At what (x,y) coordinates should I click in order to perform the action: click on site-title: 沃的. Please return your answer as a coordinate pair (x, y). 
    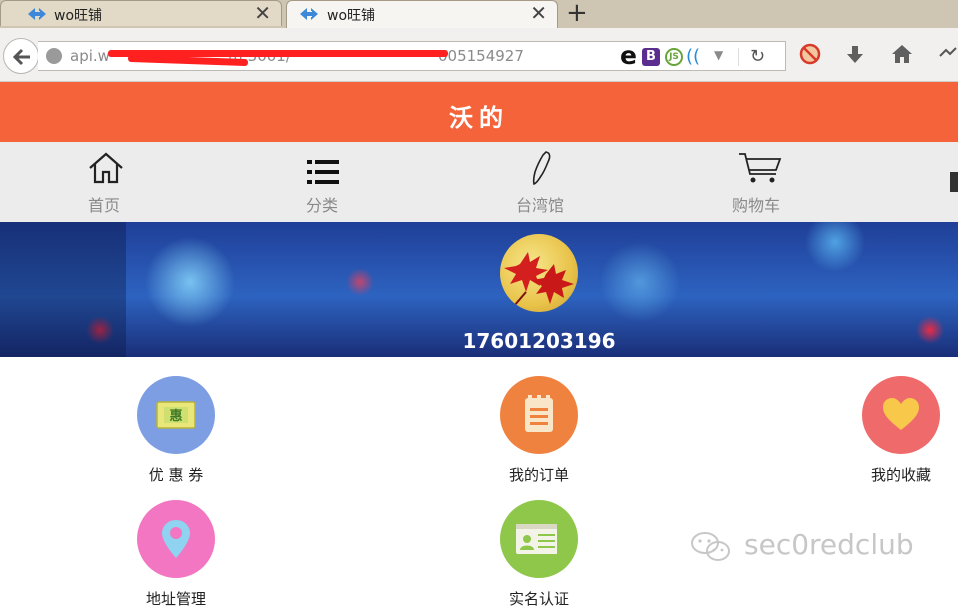
    Looking at the image, I should click on (479, 118).